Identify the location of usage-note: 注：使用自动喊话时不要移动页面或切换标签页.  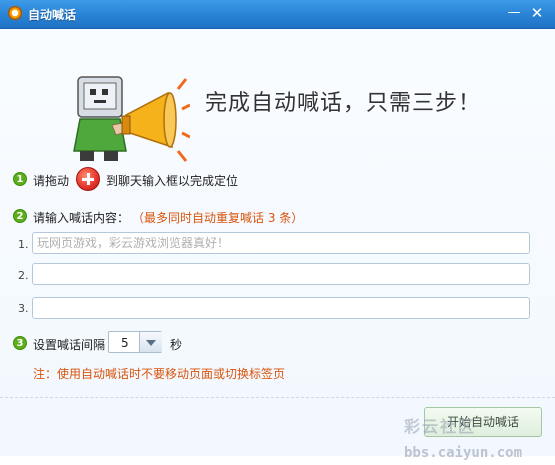
(159, 374).